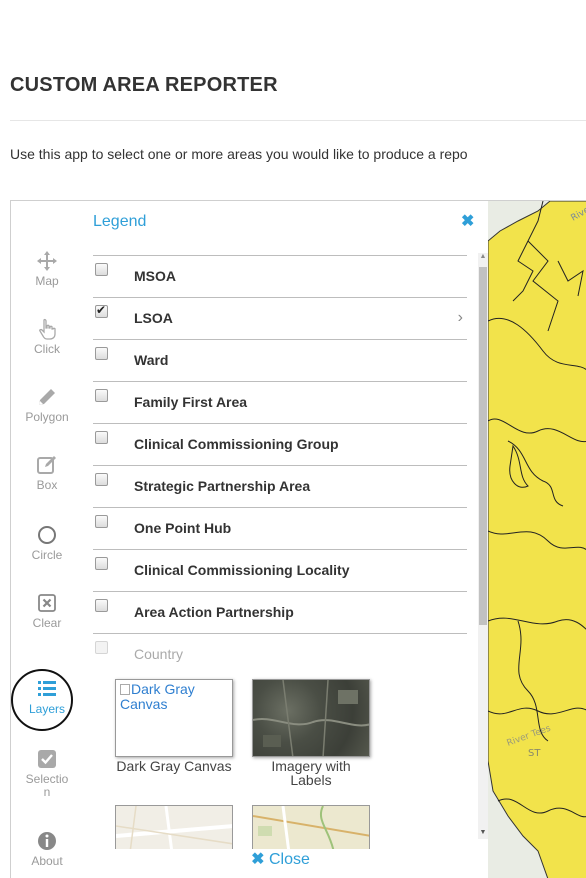 Image resolution: width=586 pixels, height=878 pixels. What do you see at coordinates (47, 555) in the screenshot?
I see `tool-label: Circle` at bounding box center [47, 555].